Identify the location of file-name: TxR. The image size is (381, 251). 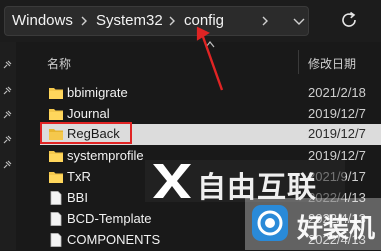
(79, 176).